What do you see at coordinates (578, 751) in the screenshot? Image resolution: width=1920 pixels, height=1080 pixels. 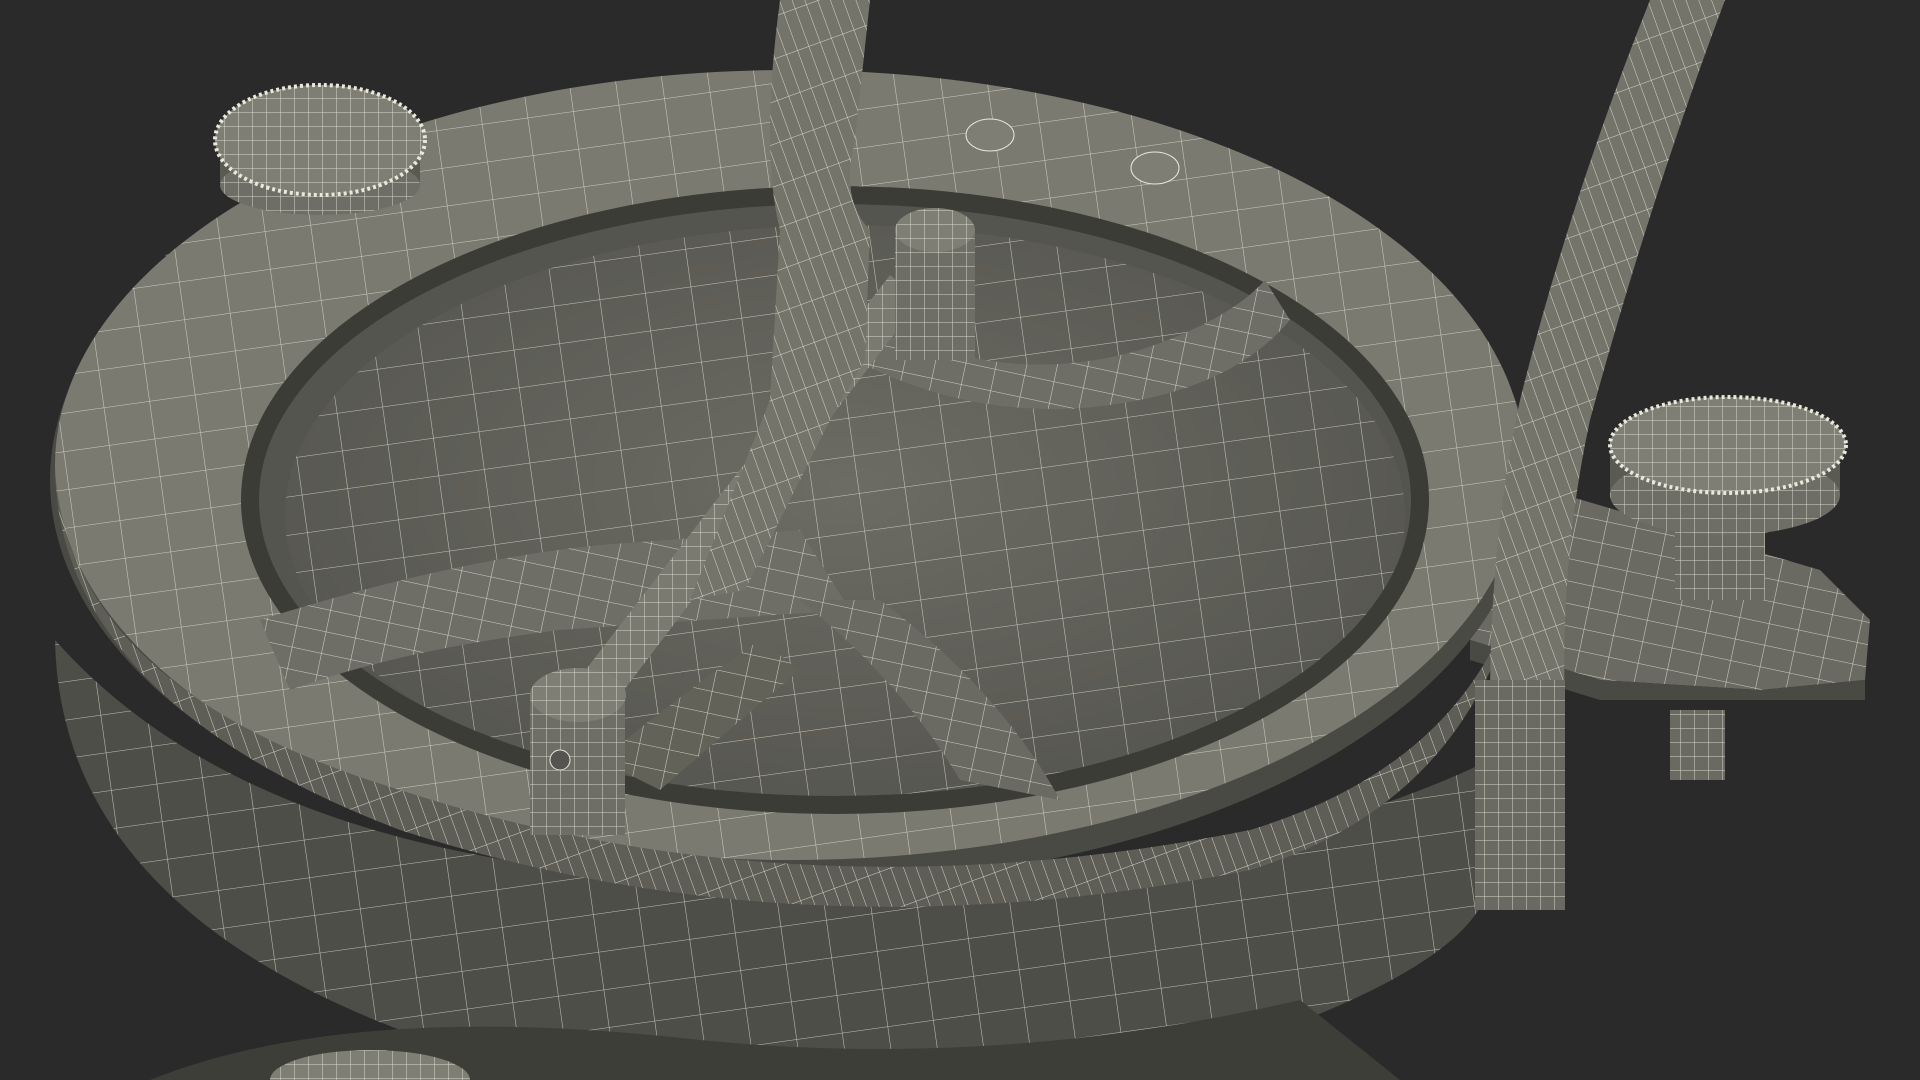 I see `front-post` at bounding box center [578, 751].